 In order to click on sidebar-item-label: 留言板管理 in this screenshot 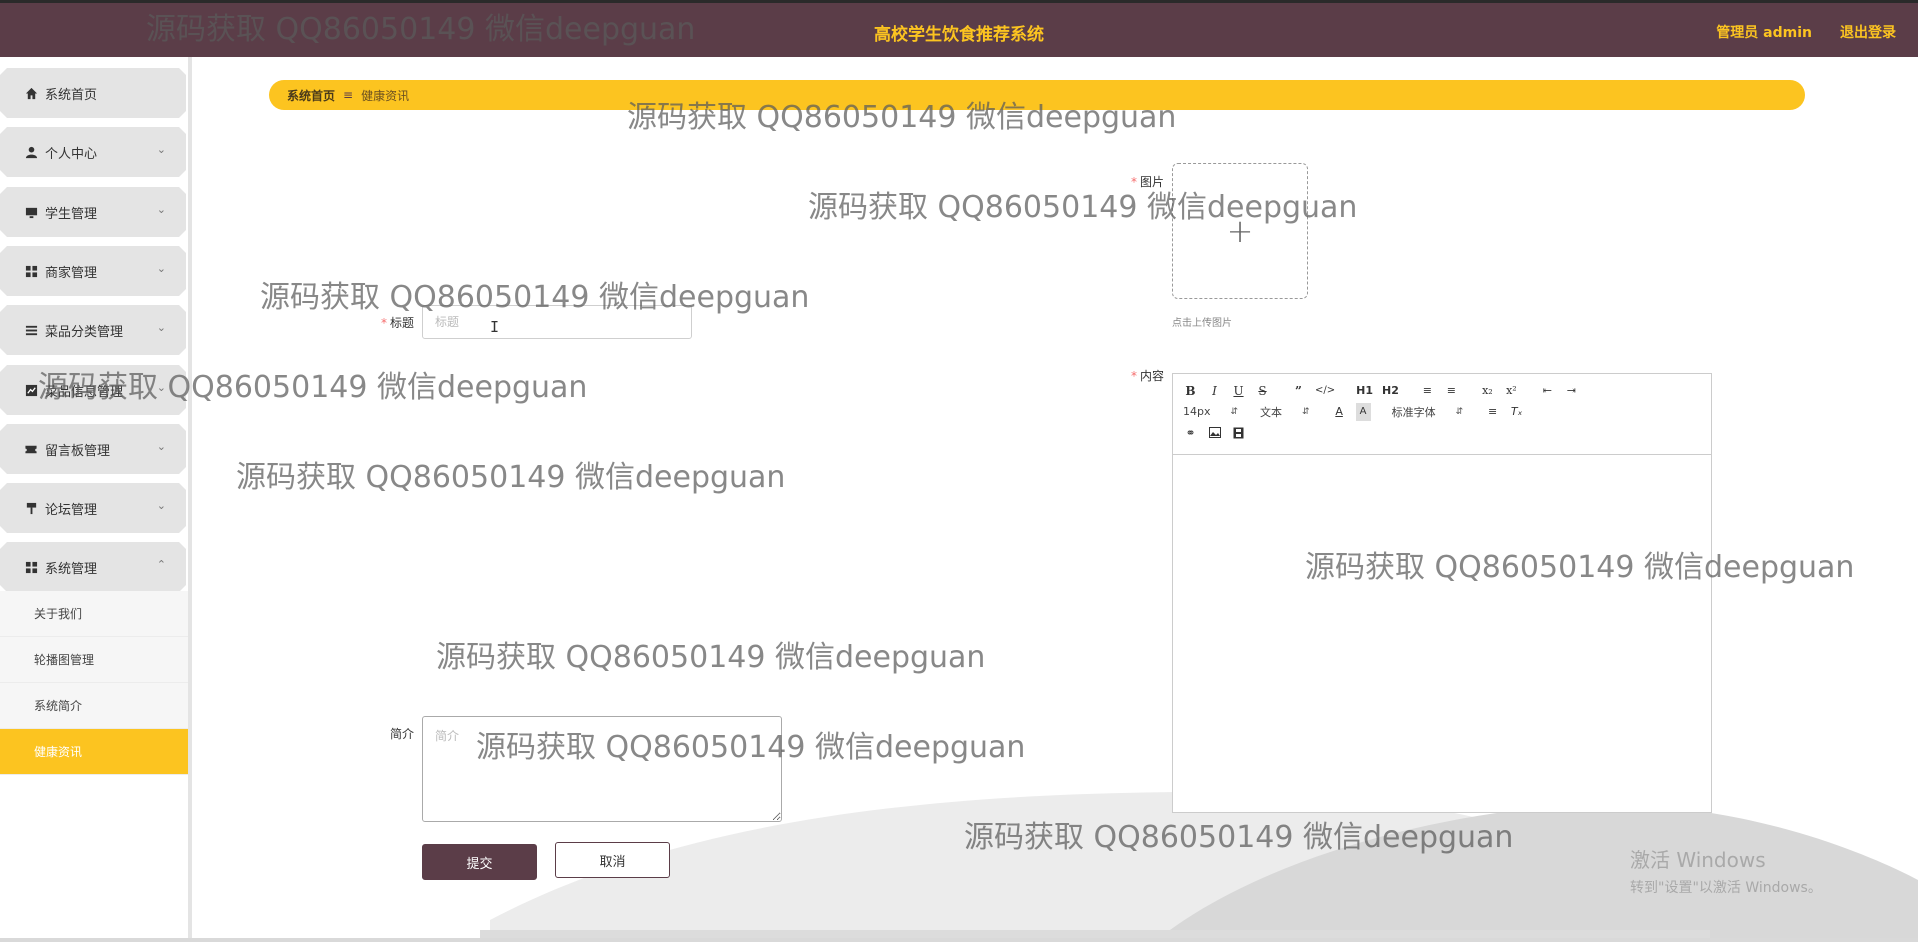, I will do `click(78, 451)`.